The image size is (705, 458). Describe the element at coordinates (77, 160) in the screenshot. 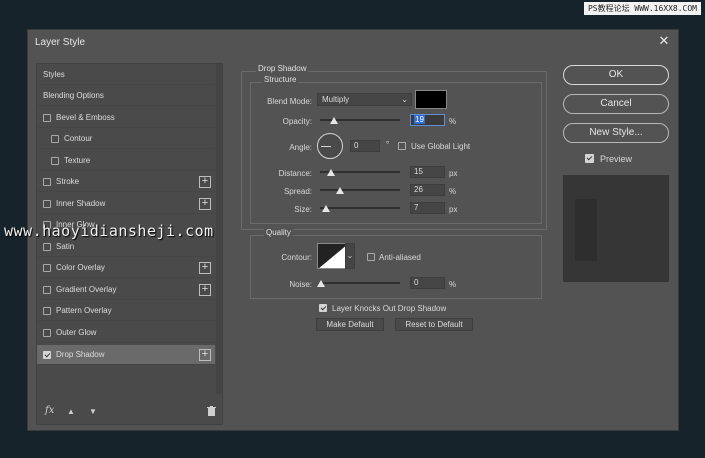

I see `style-list-item-label: Texture` at that location.